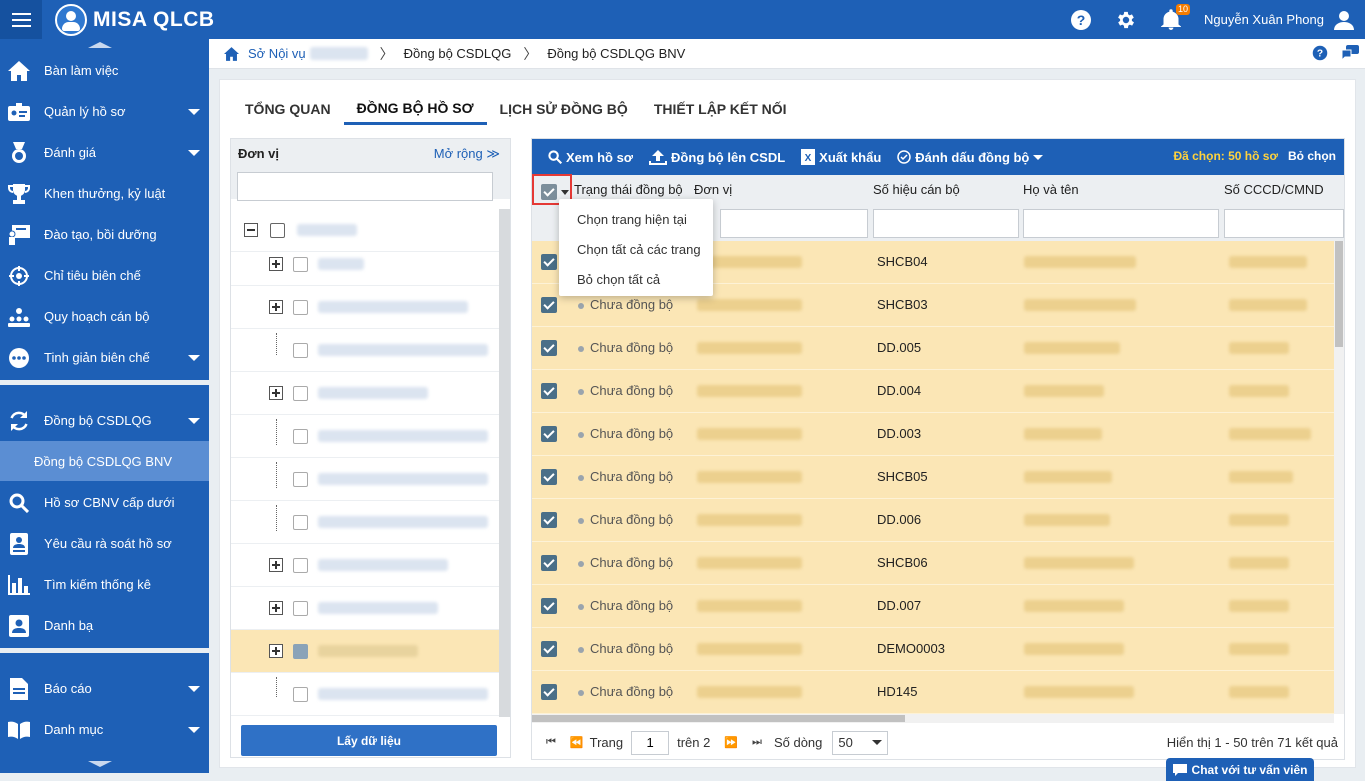 The width and height of the screenshot is (1365, 781). What do you see at coordinates (933, 520) in the screenshot?
I see `table-row: Chưa đồng bộ DD.006` at bounding box center [933, 520].